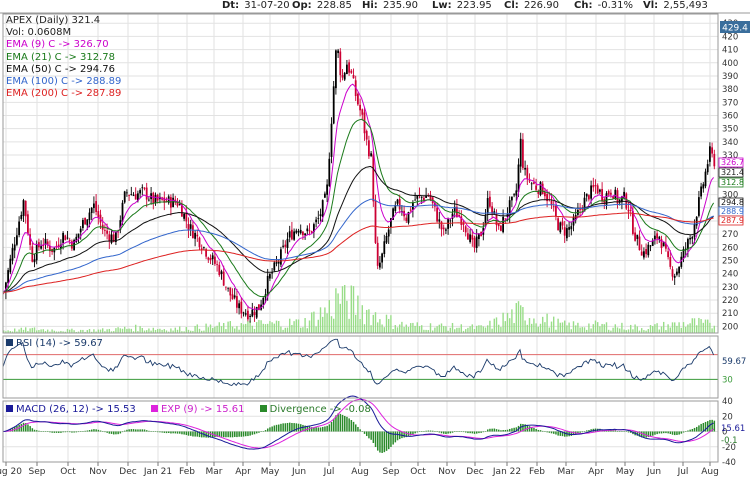 The image size is (750, 500). What do you see at coordinates (730, 37) in the screenshot?
I see `y-tick-label: 420` at bounding box center [730, 37].